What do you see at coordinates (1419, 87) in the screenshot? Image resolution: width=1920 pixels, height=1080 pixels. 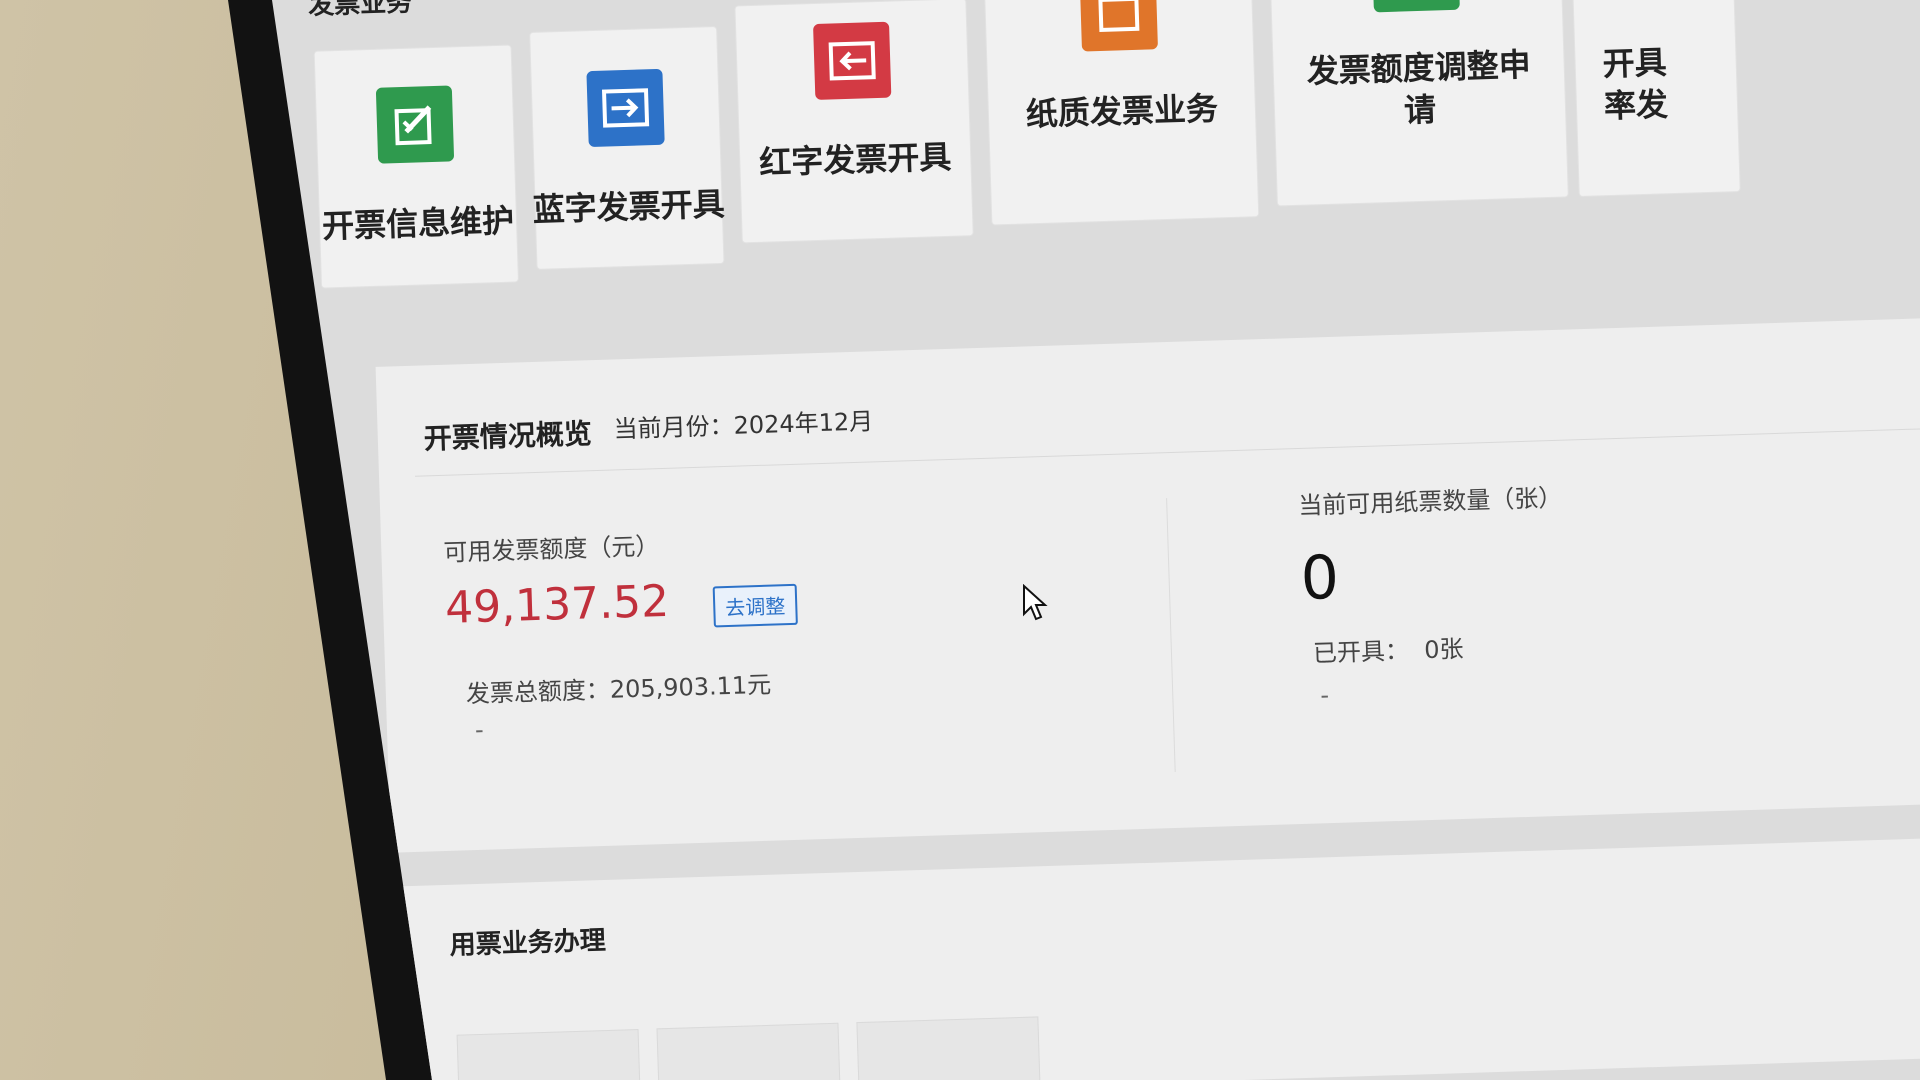 I see `tile-label: 发票额度调整申请` at bounding box center [1419, 87].